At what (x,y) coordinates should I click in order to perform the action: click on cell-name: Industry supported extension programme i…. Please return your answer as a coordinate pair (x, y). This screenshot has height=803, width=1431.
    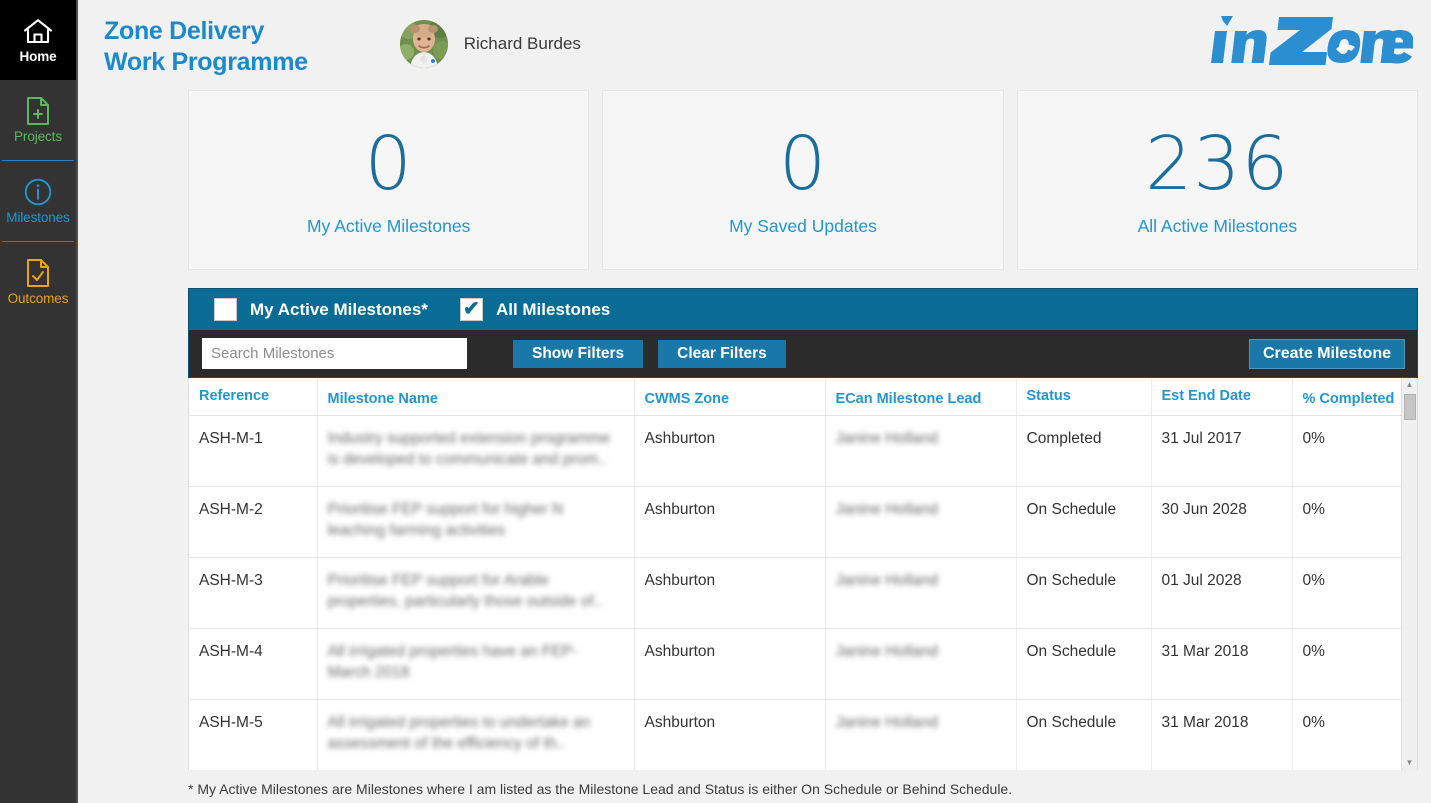
    Looking at the image, I should click on (476, 451).